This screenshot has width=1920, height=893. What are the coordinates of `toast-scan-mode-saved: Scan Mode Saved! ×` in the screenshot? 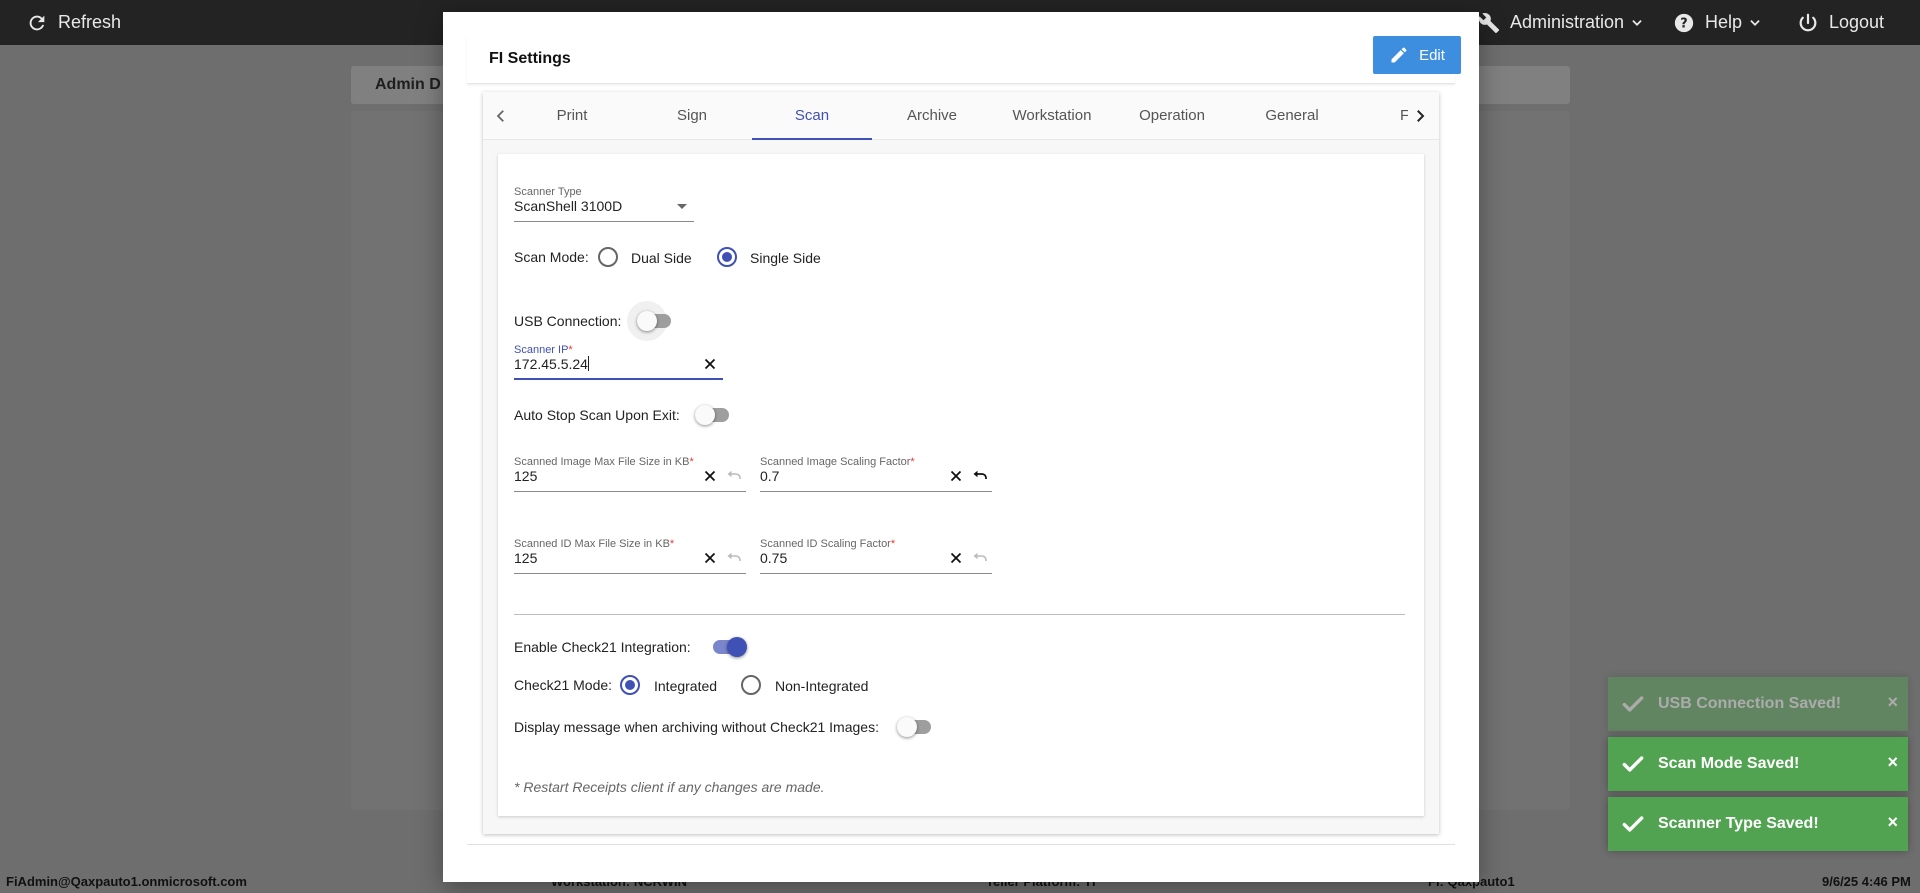 It's located at (1758, 764).